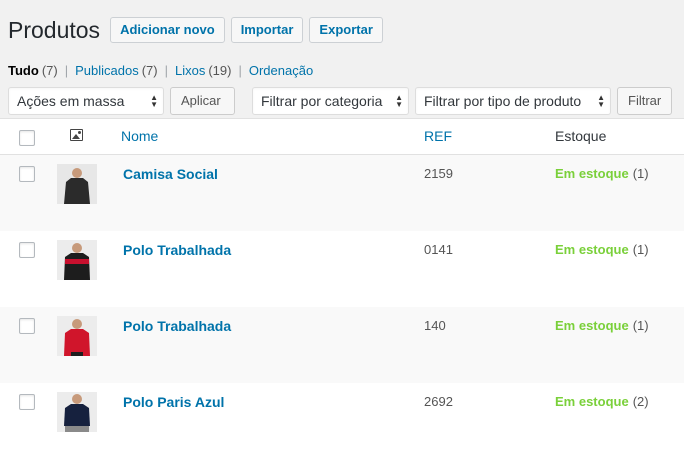 The height and width of the screenshot is (450, 684). What do you see at coordinates (167, 30) in the screenshot?
I see `add-new-button: Adicionar novo` at bounding box center [167, 30].